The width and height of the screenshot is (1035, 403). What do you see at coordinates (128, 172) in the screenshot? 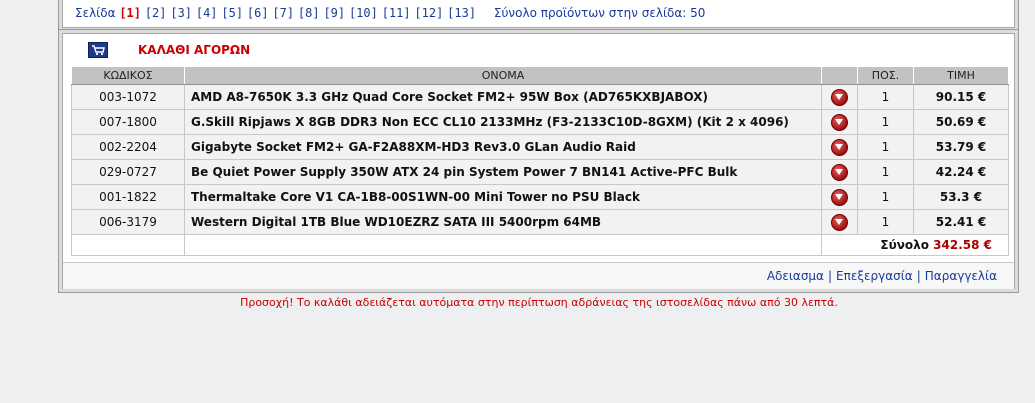
I see `item-code: 029-0727` at bounding box center [128, 172].